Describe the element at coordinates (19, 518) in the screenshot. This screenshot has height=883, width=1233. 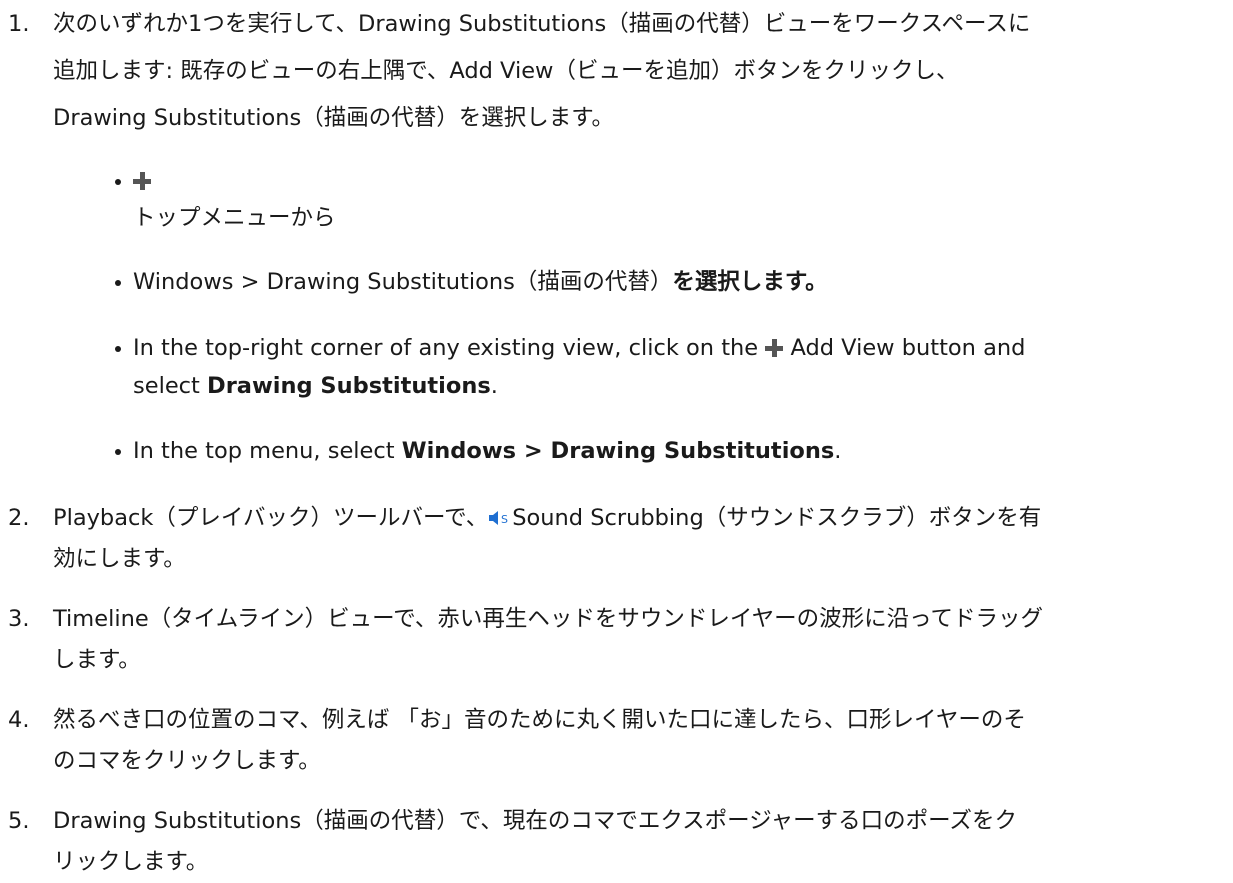
I see `step-number: 2.` at that location.